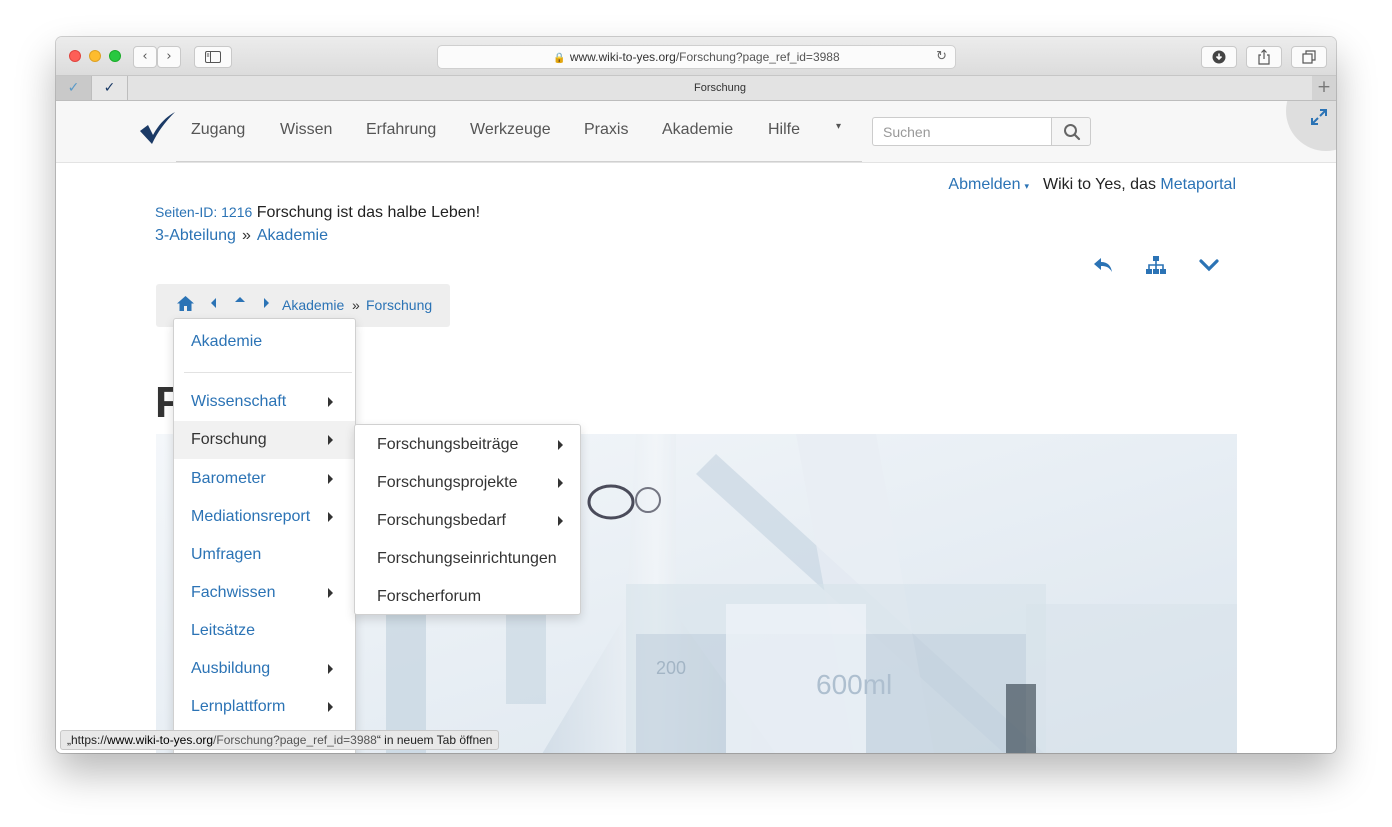 The width and height of the screenshot is (1392, 827). I want to click on nav-hilfe: Hilfe, so click(784, 130).